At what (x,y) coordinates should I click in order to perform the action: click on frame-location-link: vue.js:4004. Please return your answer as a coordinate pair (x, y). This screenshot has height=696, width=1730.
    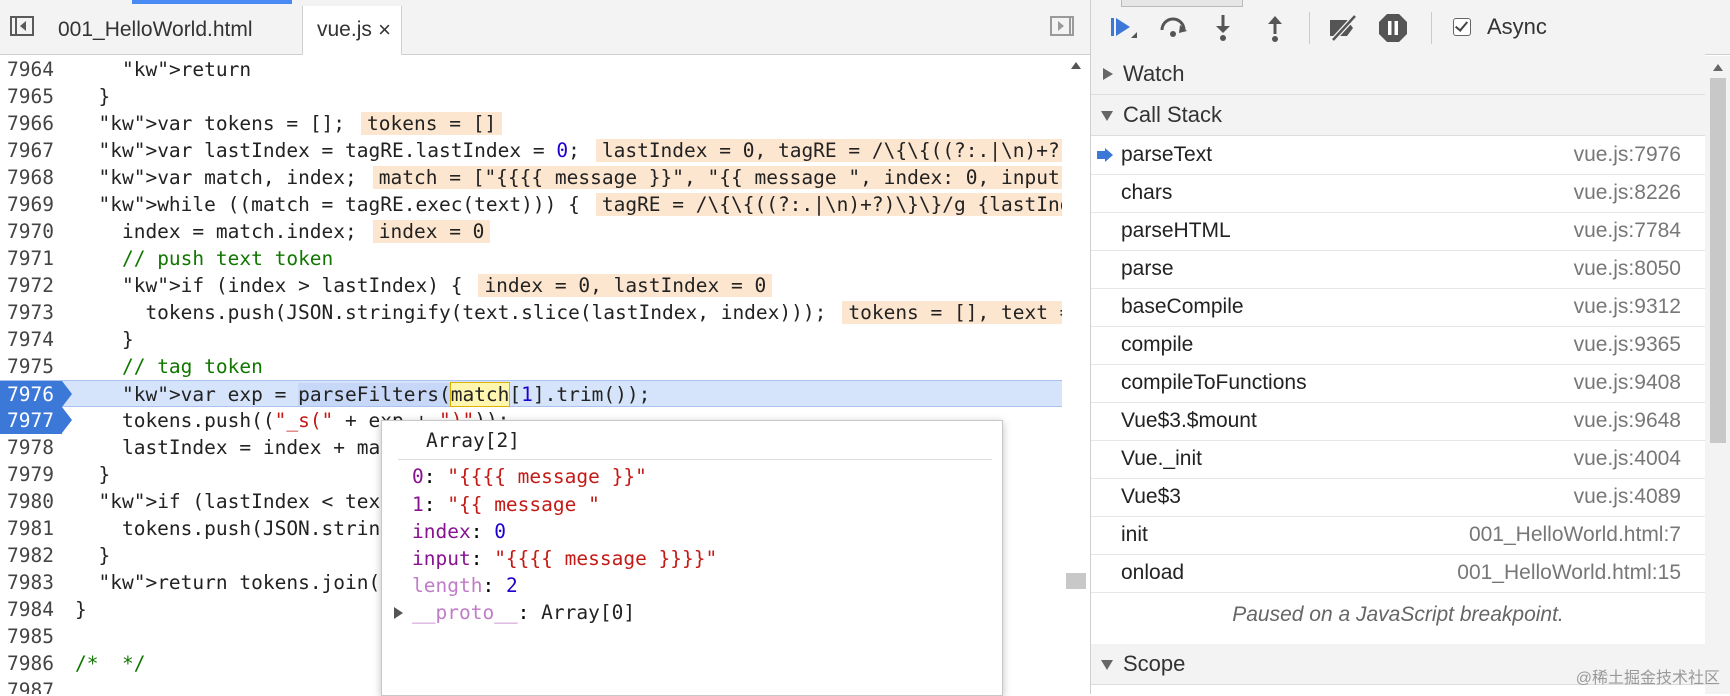
    Looking at the image, I should click on (1627, 459).